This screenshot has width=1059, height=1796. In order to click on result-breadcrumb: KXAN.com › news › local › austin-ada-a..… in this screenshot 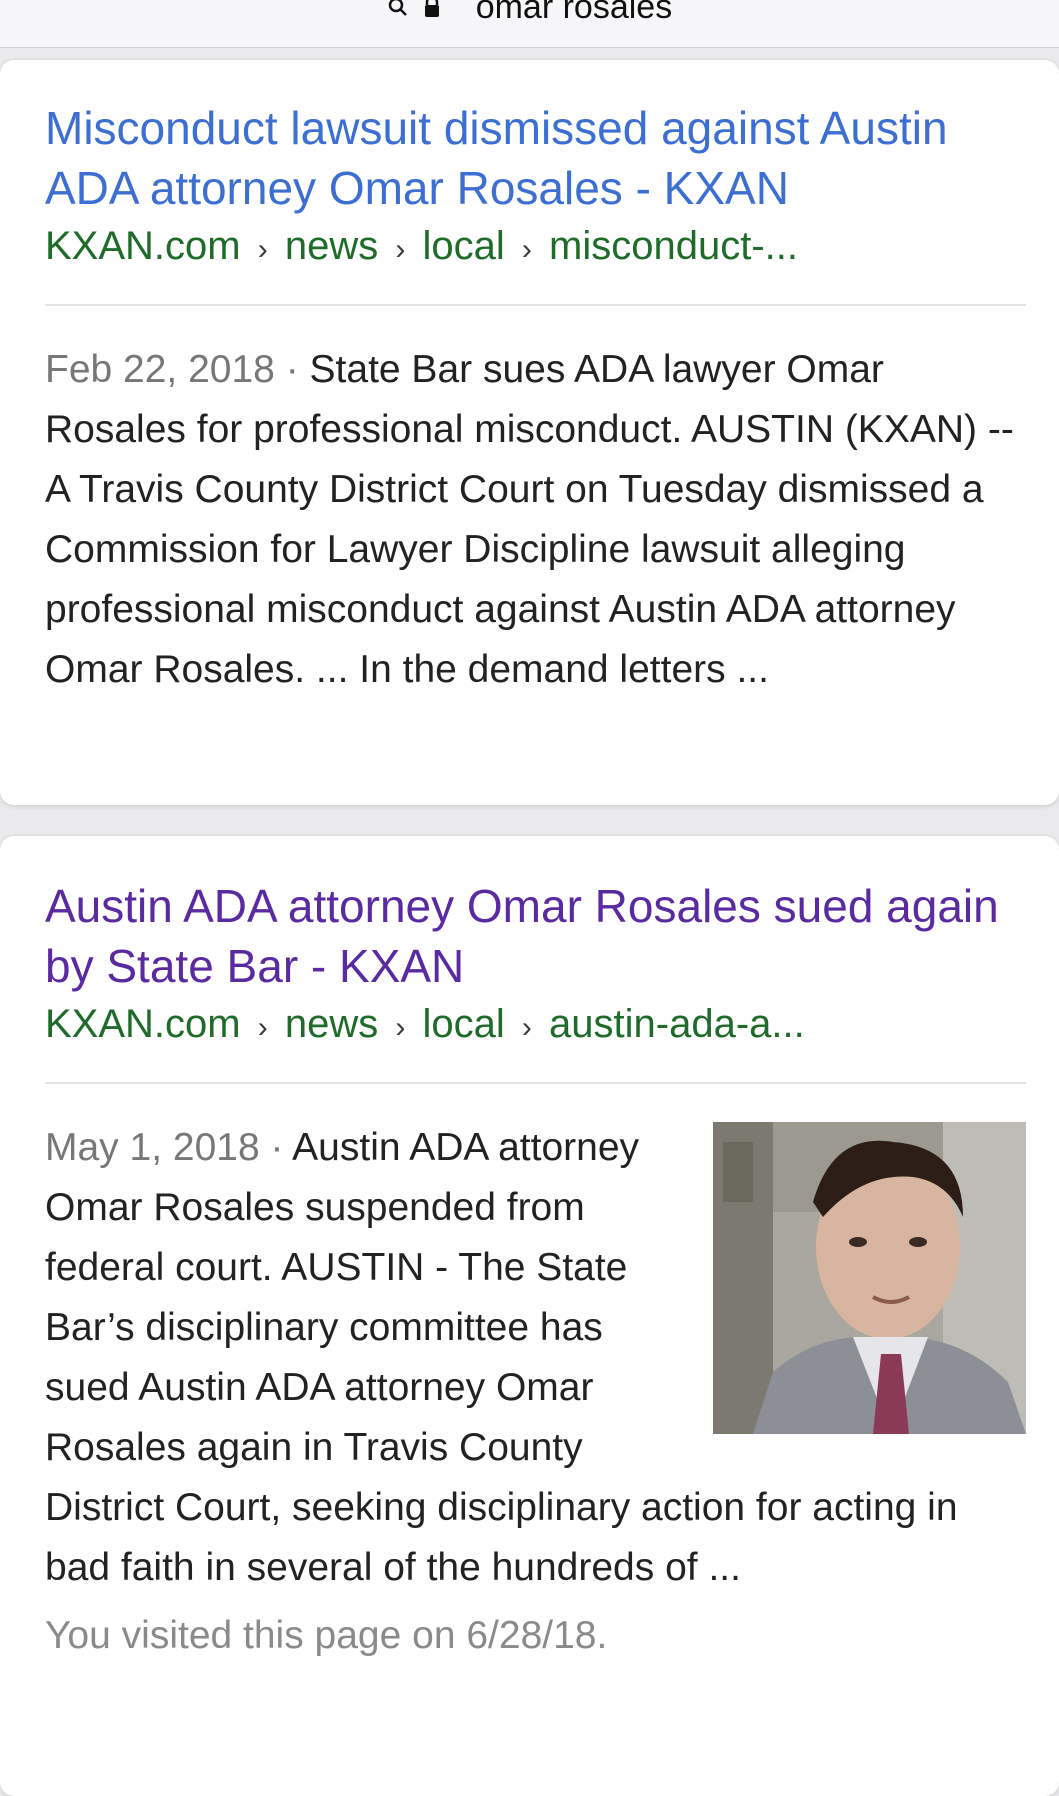, I will do `click(535, 1026)`.